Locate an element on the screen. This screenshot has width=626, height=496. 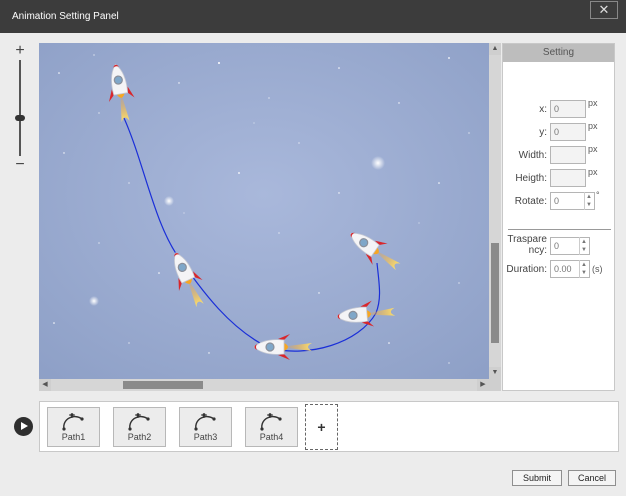
path-button-3: Path3 is located at coordinates (205, 427).